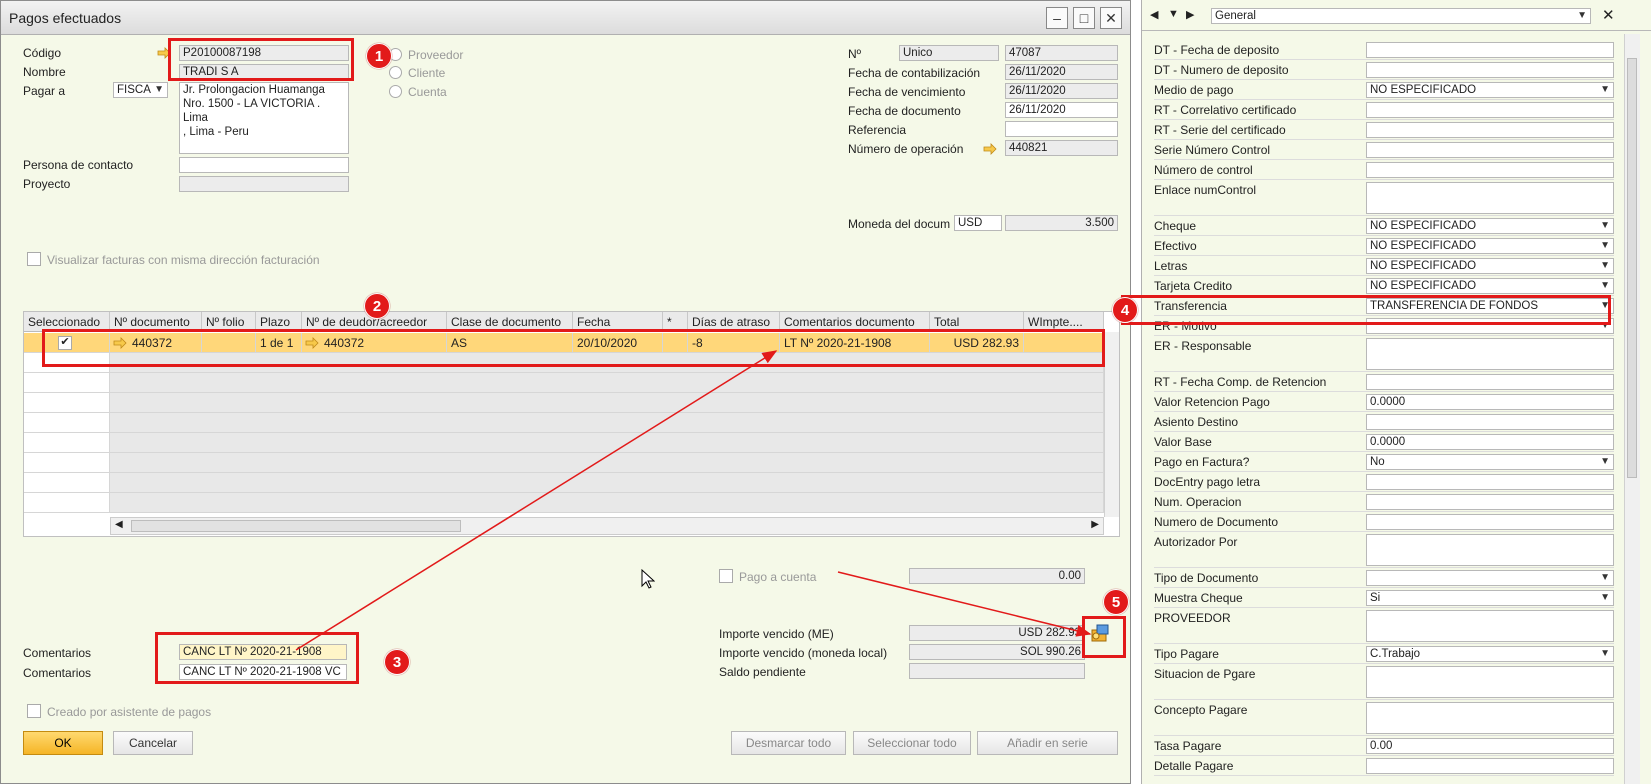 The width and height of the screenshot is (1651, 784). Describe the element at coordinates (1084, 18) in the screenshot. I see `maximize-button: □` at that location.